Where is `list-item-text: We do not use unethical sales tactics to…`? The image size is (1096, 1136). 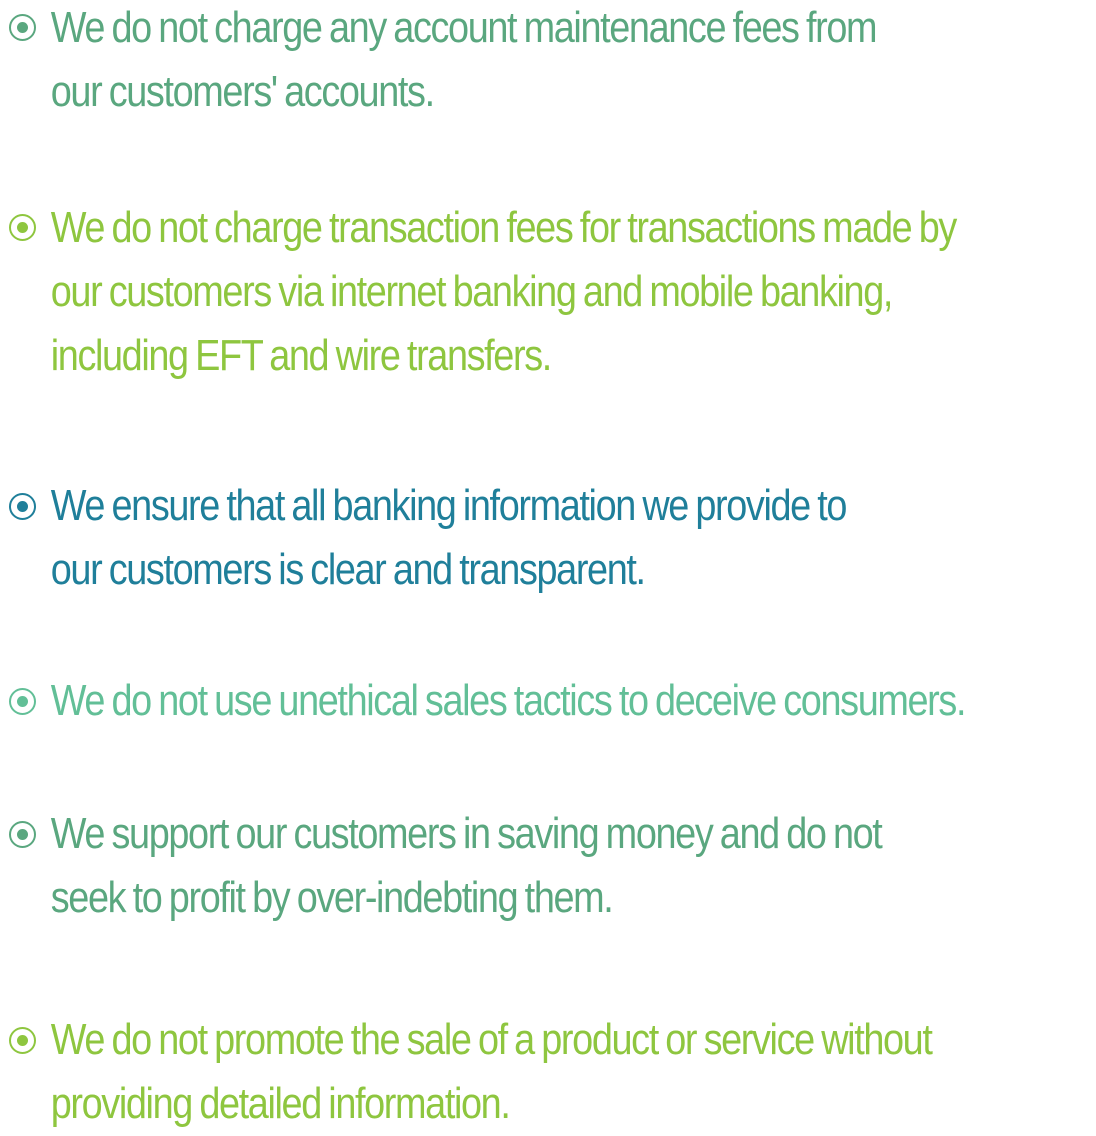 list-item-text: We do not use unethical sales tactics to… is located at coordinates (508, 700).